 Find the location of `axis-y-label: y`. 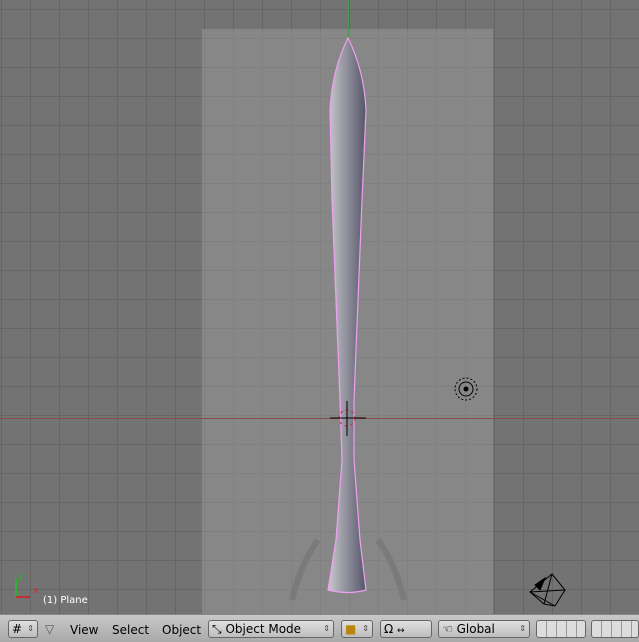

axis-y-label: y is located at coordinates (21, 577).